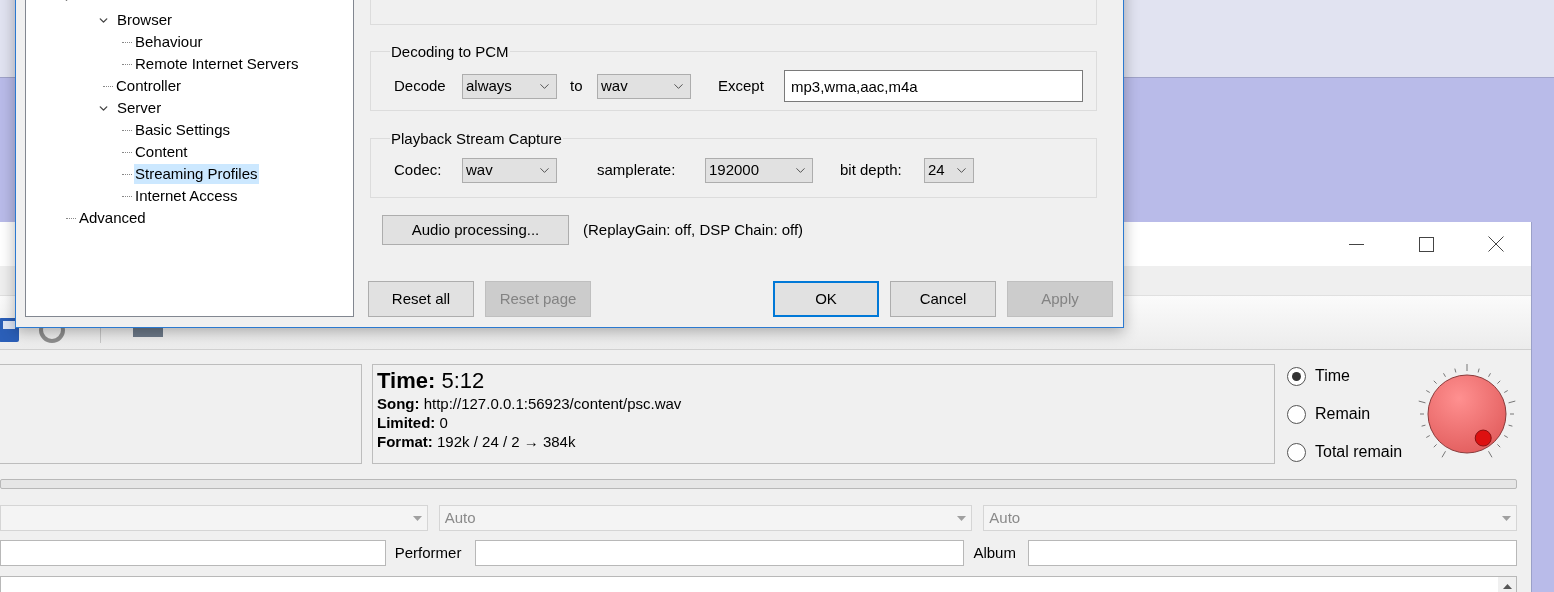 Image resolution: width=1554 pixels, height=592 pixels. I want to click on tree-item: Remote Internet Servers, so click(217, 64).